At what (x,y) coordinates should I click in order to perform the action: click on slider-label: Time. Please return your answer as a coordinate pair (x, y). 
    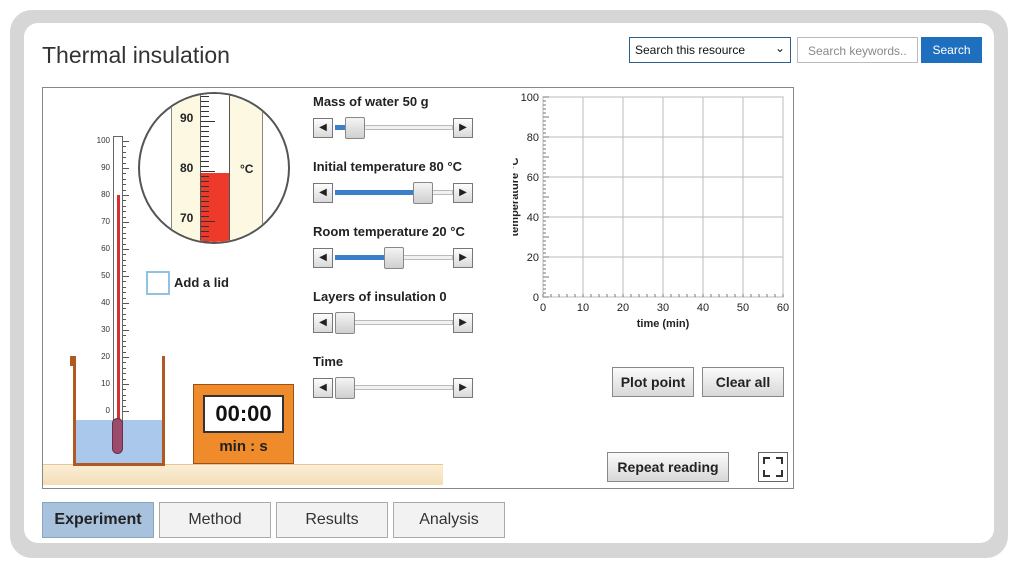
    Looking at the image, I should click on (328, 361).